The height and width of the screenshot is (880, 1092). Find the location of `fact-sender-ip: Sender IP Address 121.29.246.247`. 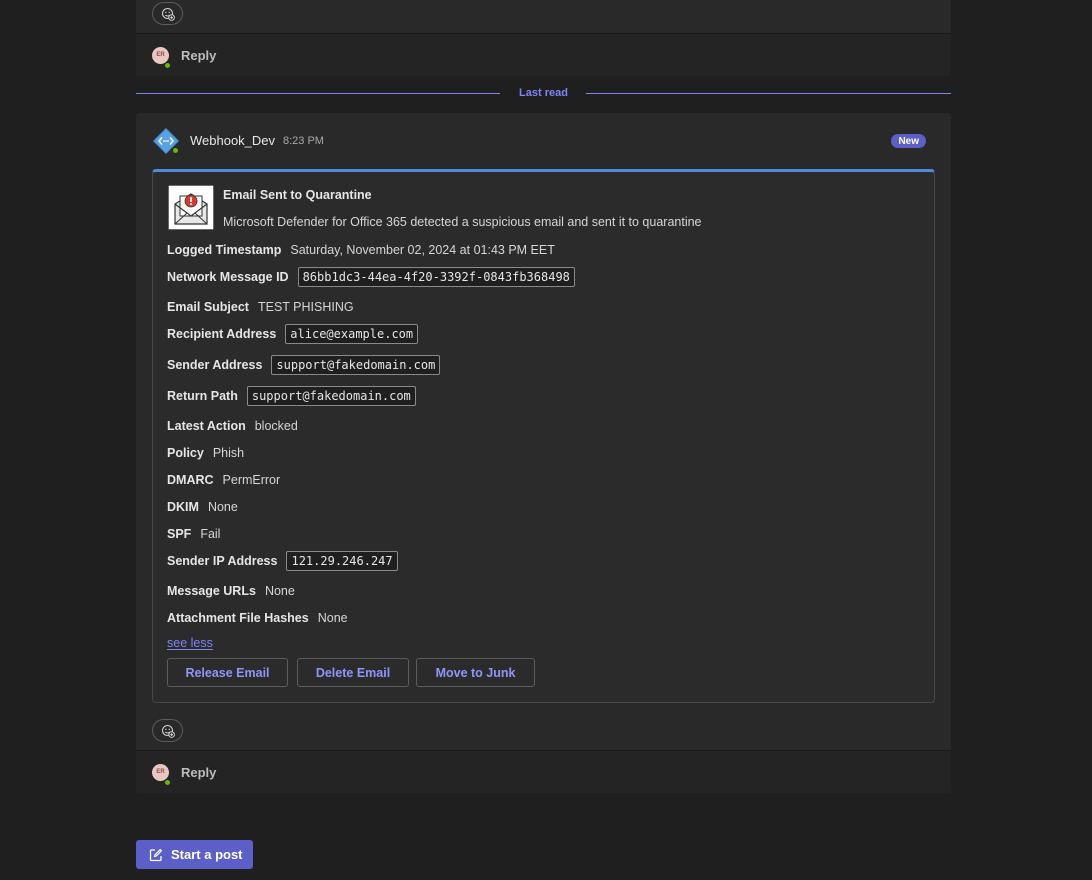

fact-sender-ip: Sender IP Address 121.29.246.247 is located at coordinates (282, 561).